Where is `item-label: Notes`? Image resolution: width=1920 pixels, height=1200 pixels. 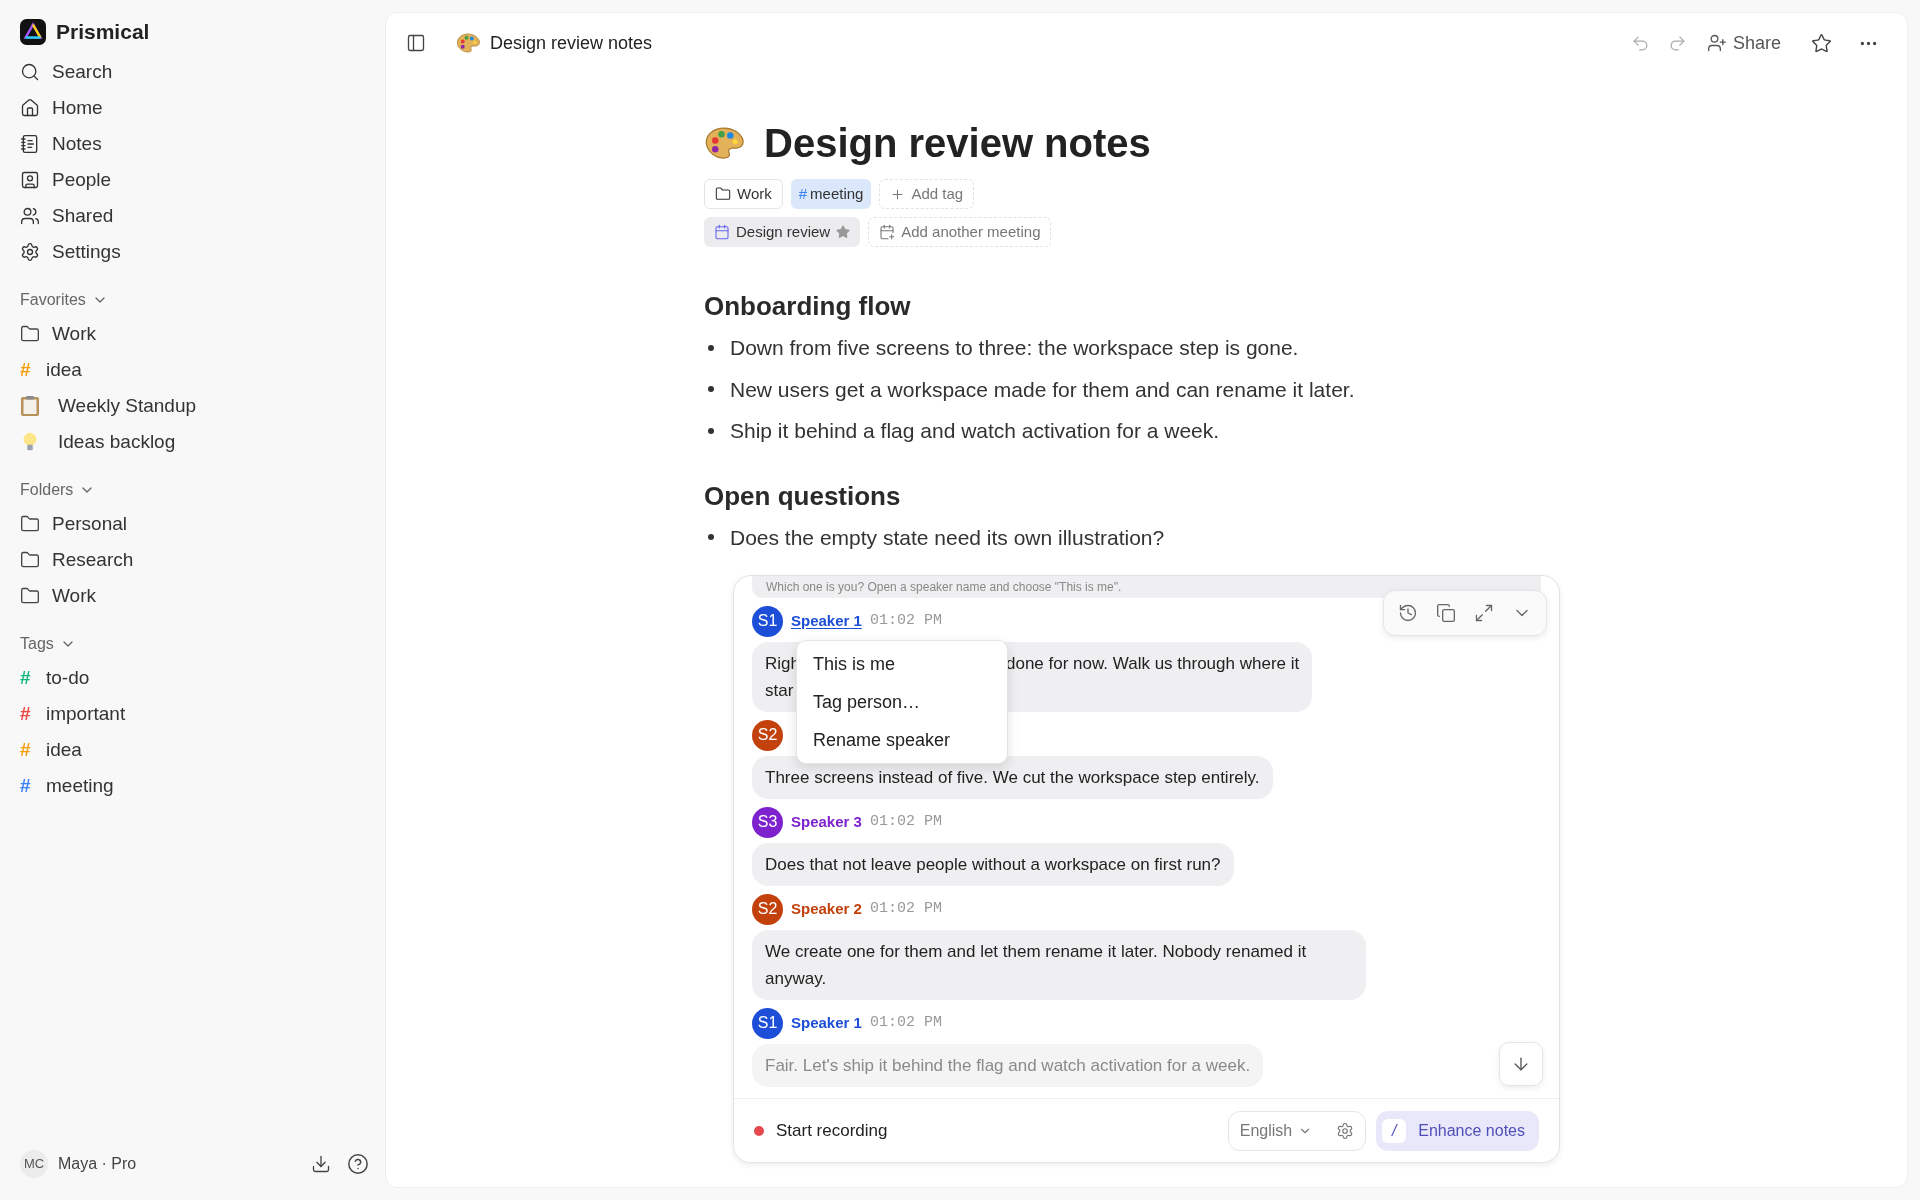 item-label: Notes is located at coordinates (77, 143).